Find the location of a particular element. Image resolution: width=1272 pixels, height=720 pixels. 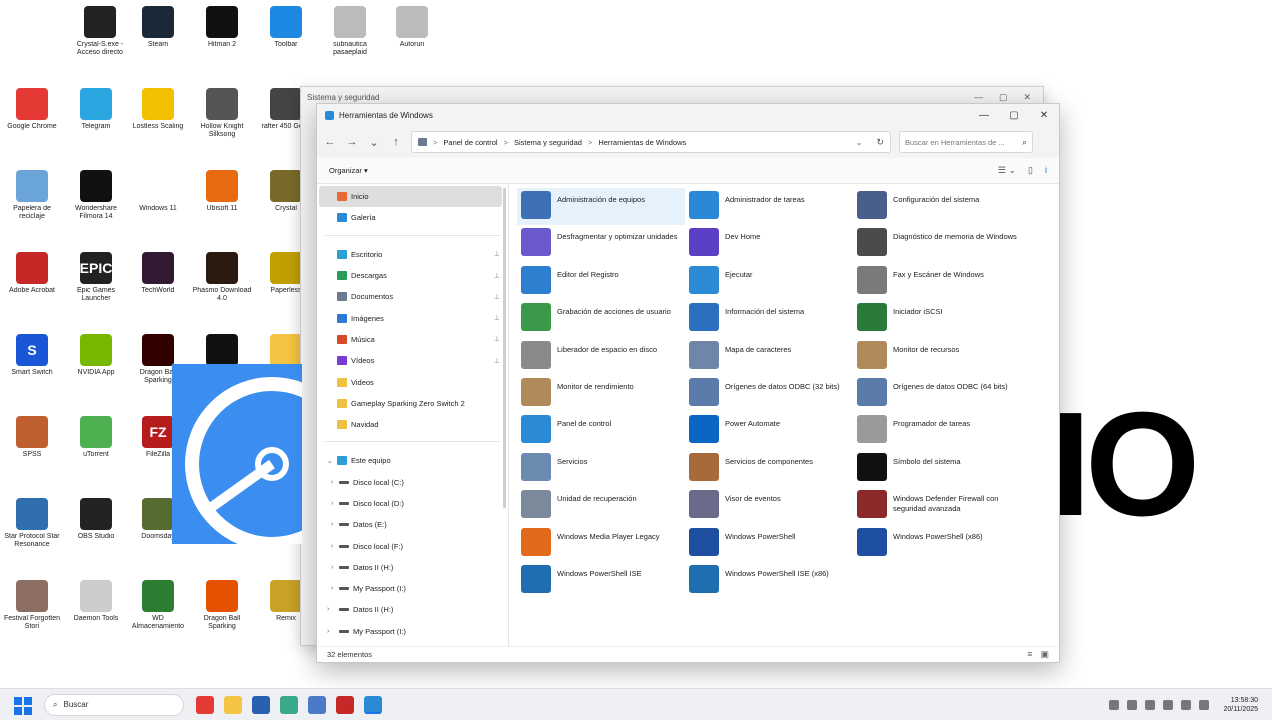

sidebar-item: › Disco local (F:) is located at coordinates (412, 545).